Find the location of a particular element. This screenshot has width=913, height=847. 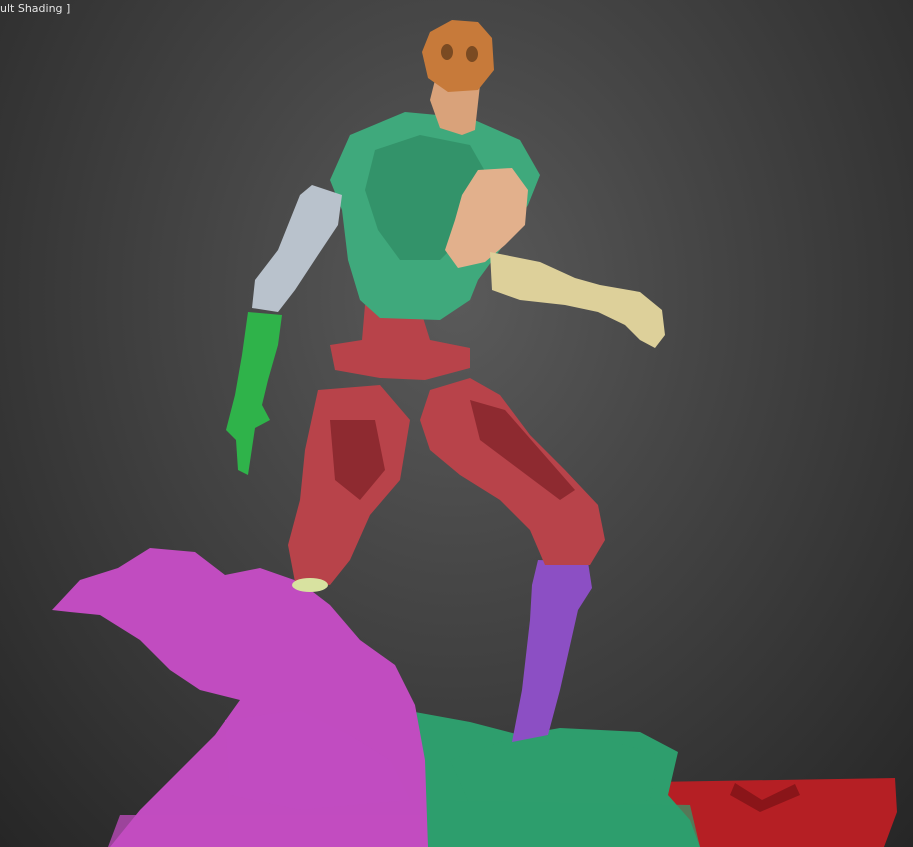

right-hand-mesh is located at coordinates (254, 393).